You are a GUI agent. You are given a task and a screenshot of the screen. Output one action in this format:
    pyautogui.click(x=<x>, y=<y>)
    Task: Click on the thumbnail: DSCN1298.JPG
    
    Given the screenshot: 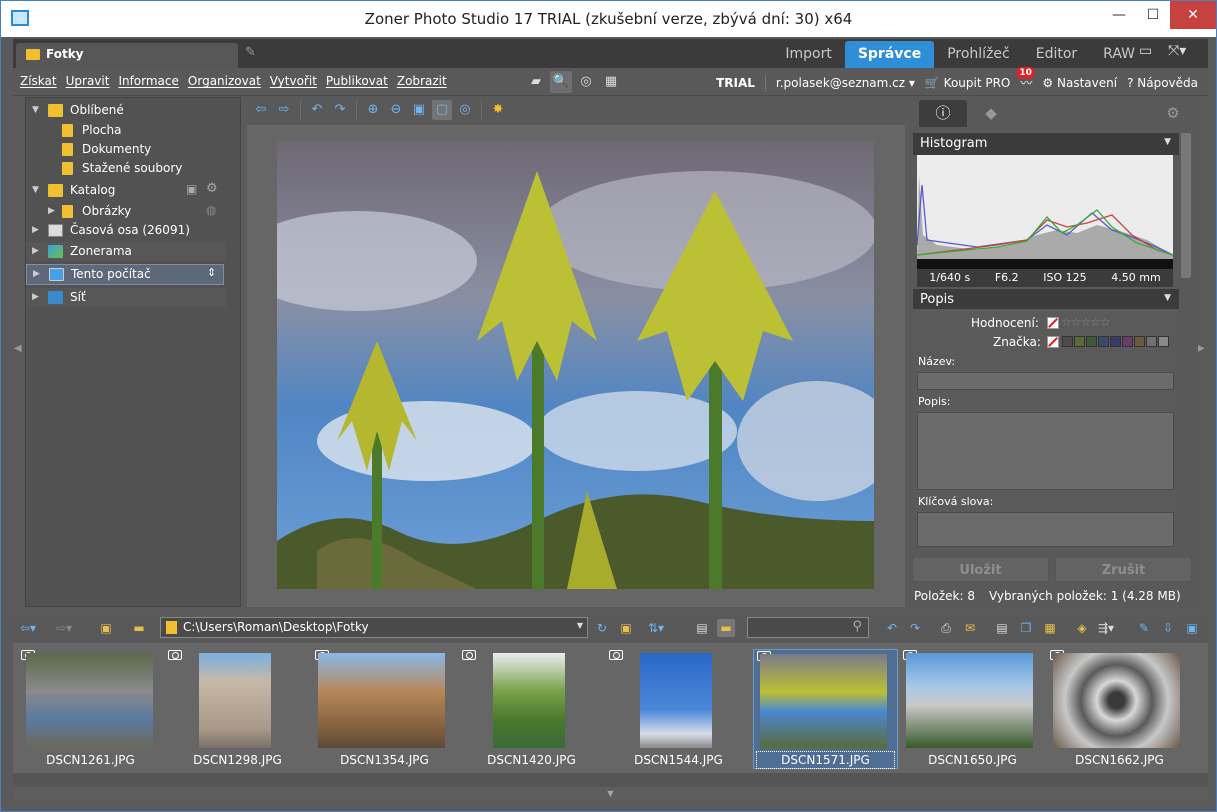 What is the action you would take?
    pyautogui.click(x=237, y=709)
    